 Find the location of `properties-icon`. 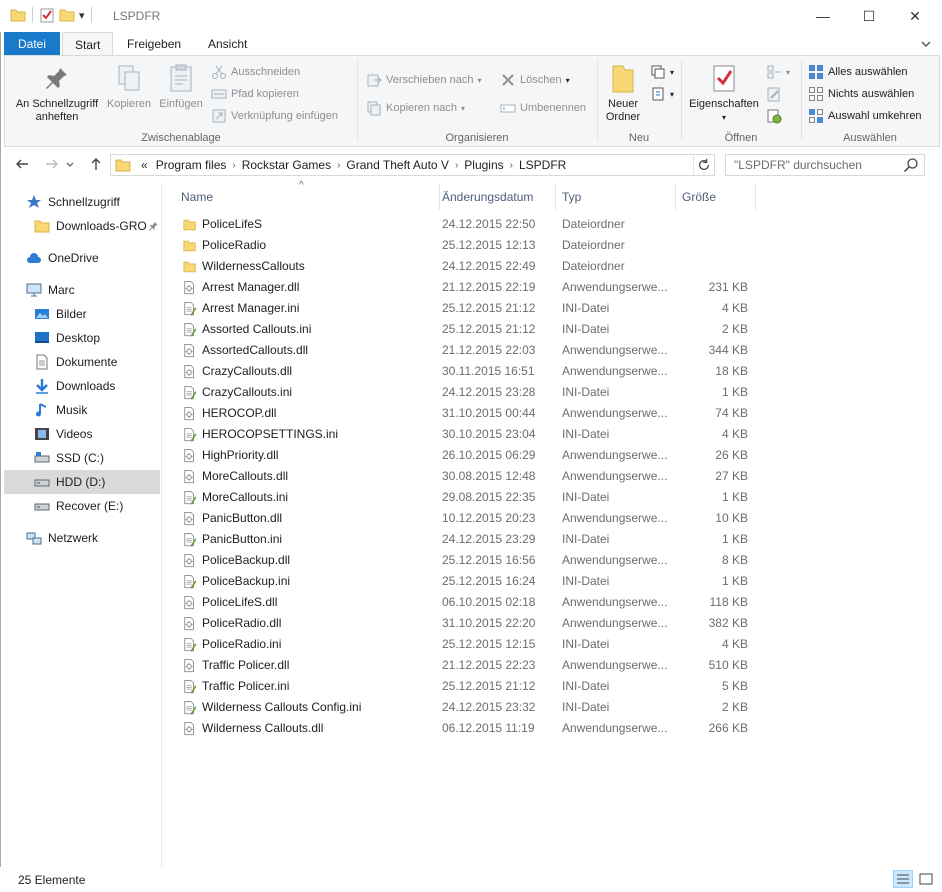

properties-icon is located at coordinates (47, 15).